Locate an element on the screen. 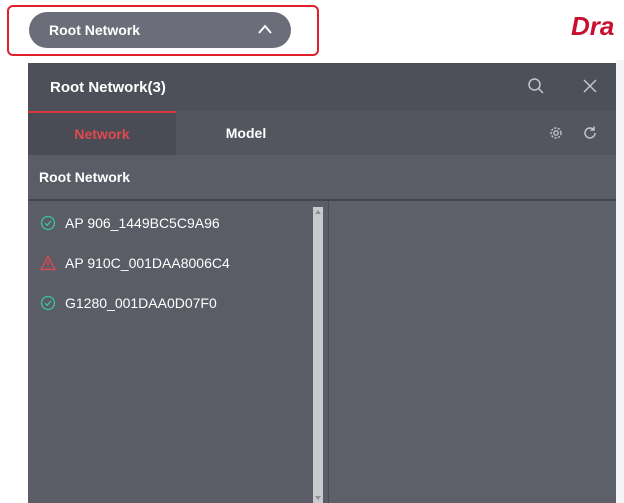  device-list-item: AP 906_1449BC5C9A96 is located at coordinates (170, 224).